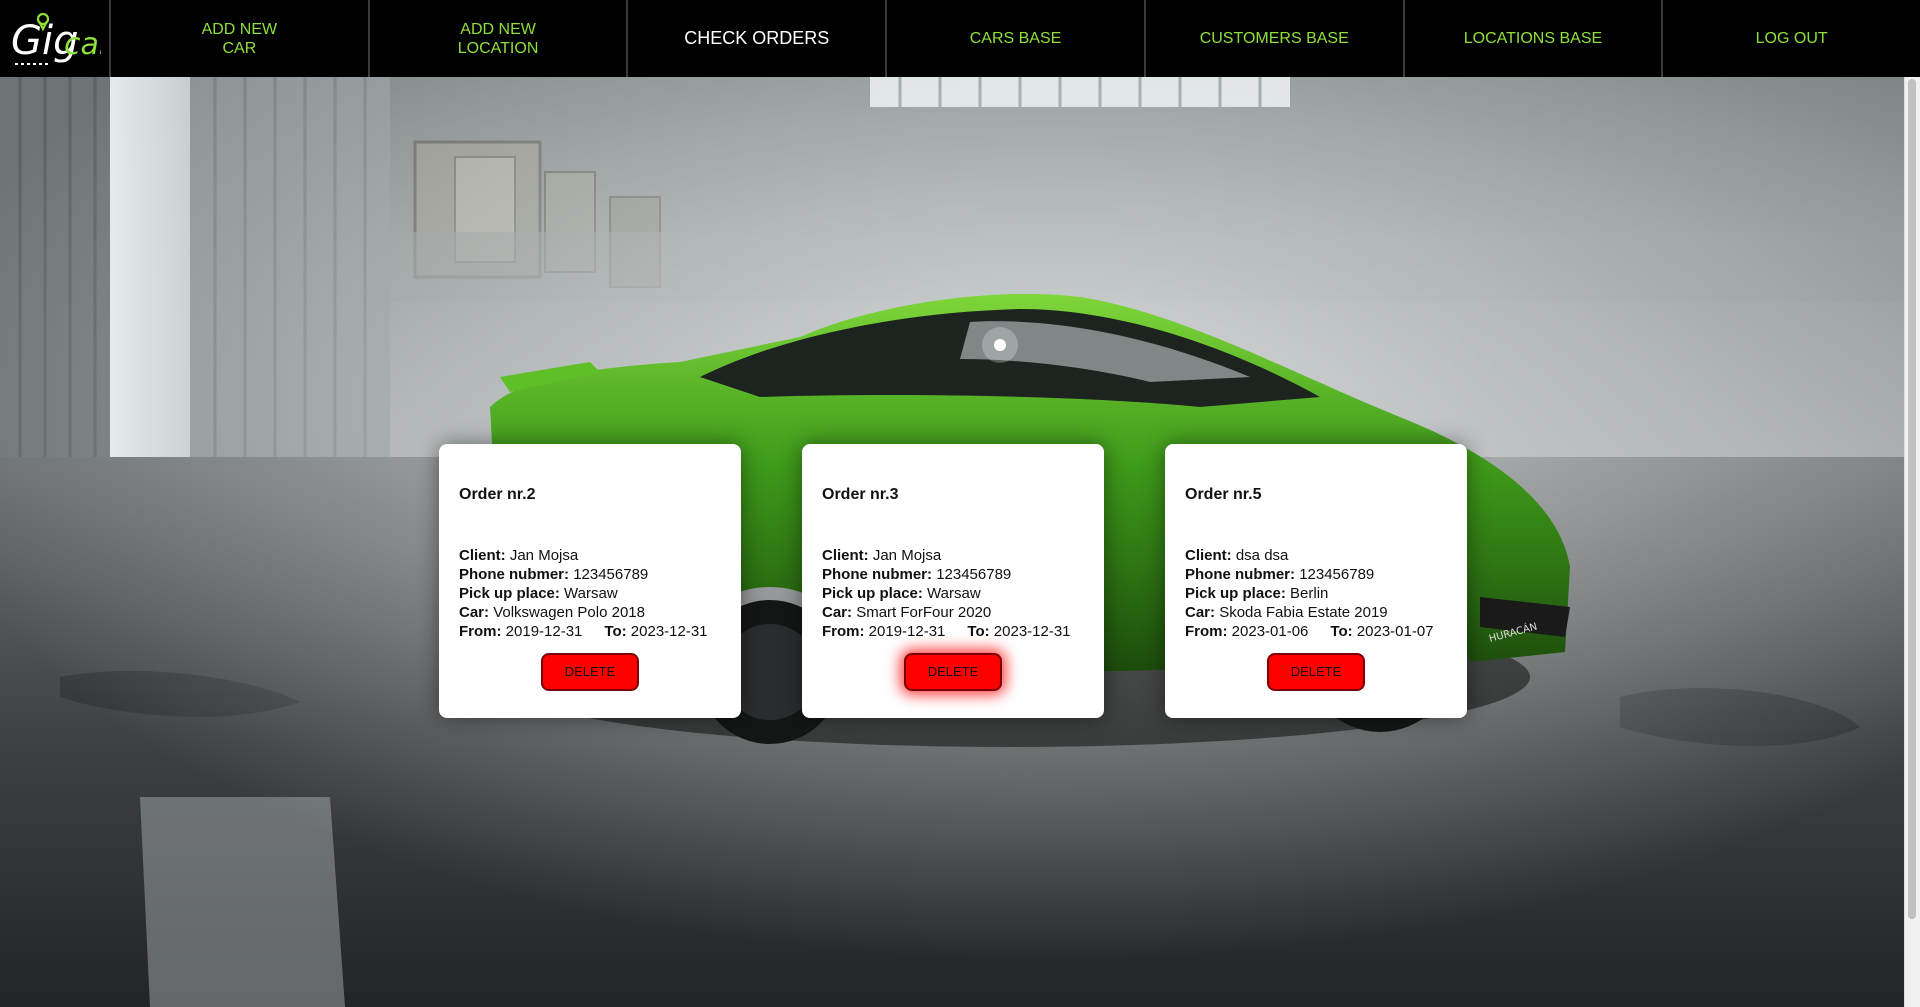  I want to click on nav-cars-base: CARS BASE, so click(1016, 38).